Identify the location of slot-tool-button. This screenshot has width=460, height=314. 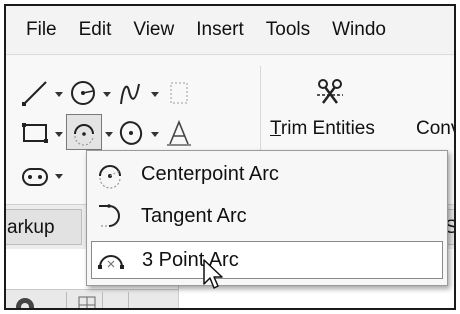
(35, 177).